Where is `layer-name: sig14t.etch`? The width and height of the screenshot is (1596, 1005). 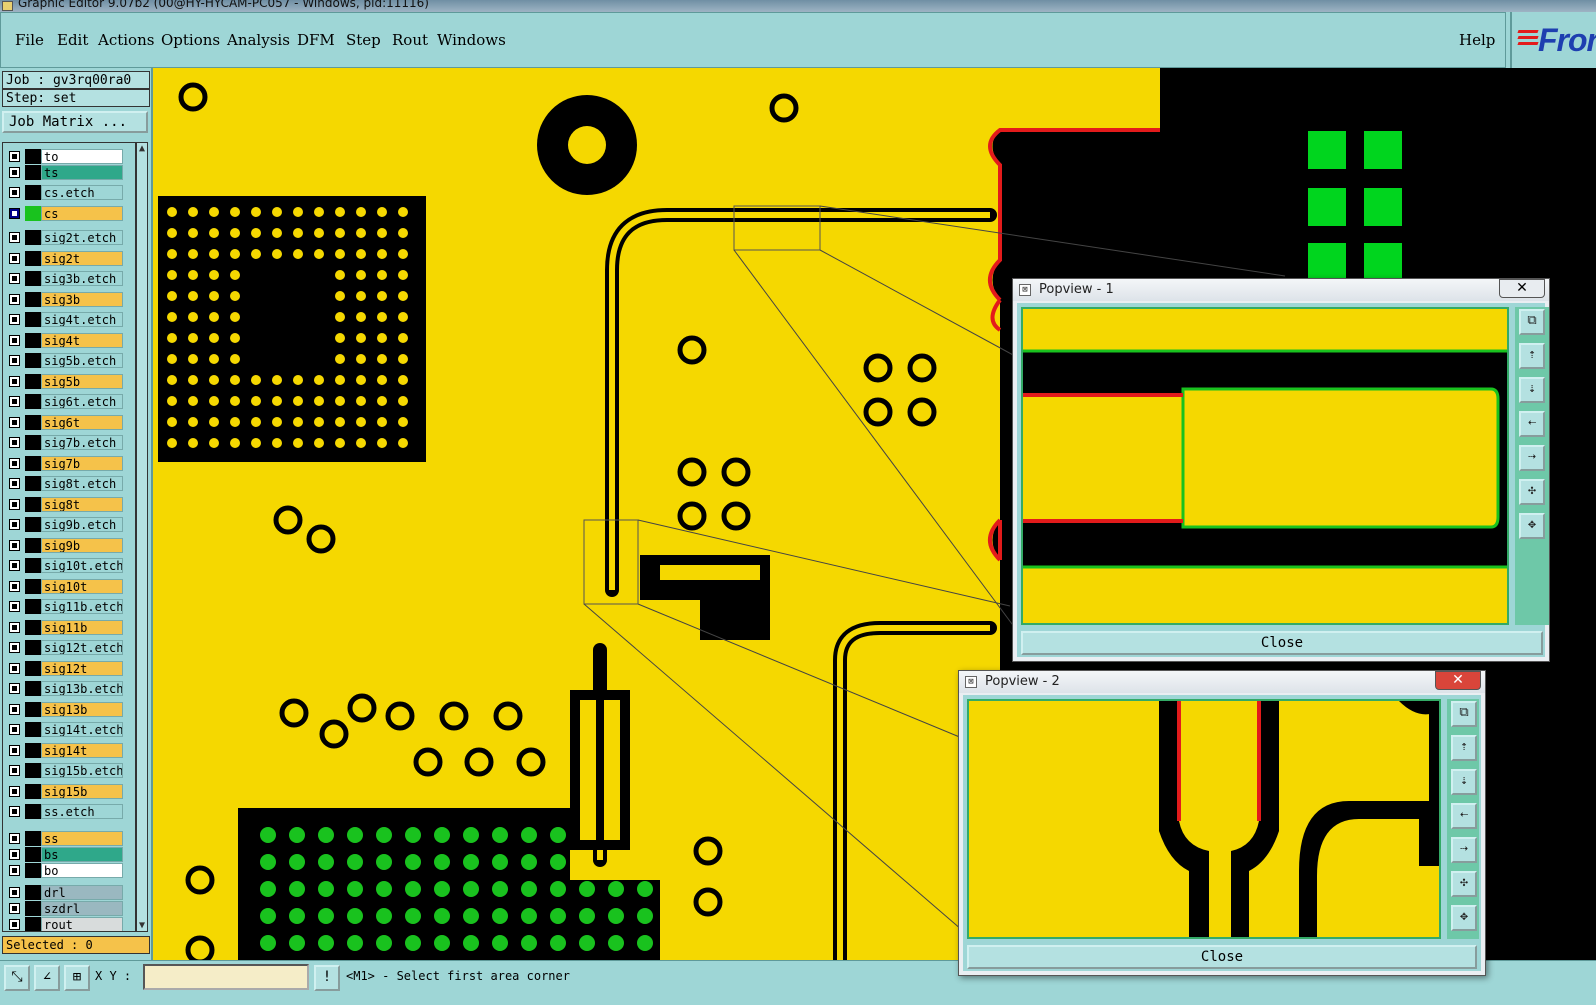 layer-name: sig14t.etch is located at coordinates (82, 729).